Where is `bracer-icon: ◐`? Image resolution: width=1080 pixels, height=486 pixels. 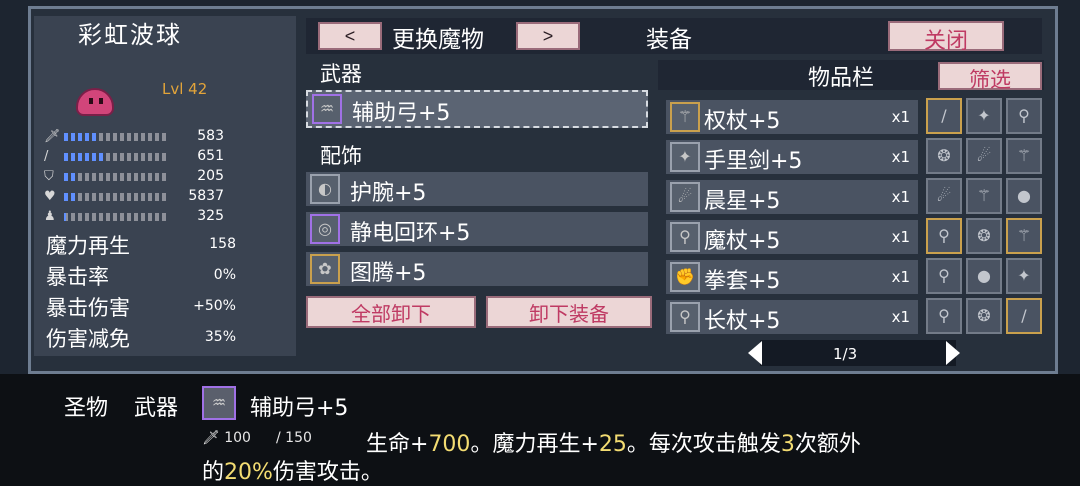 bracer-icon: ◐ is located at coordinates (325, 189).